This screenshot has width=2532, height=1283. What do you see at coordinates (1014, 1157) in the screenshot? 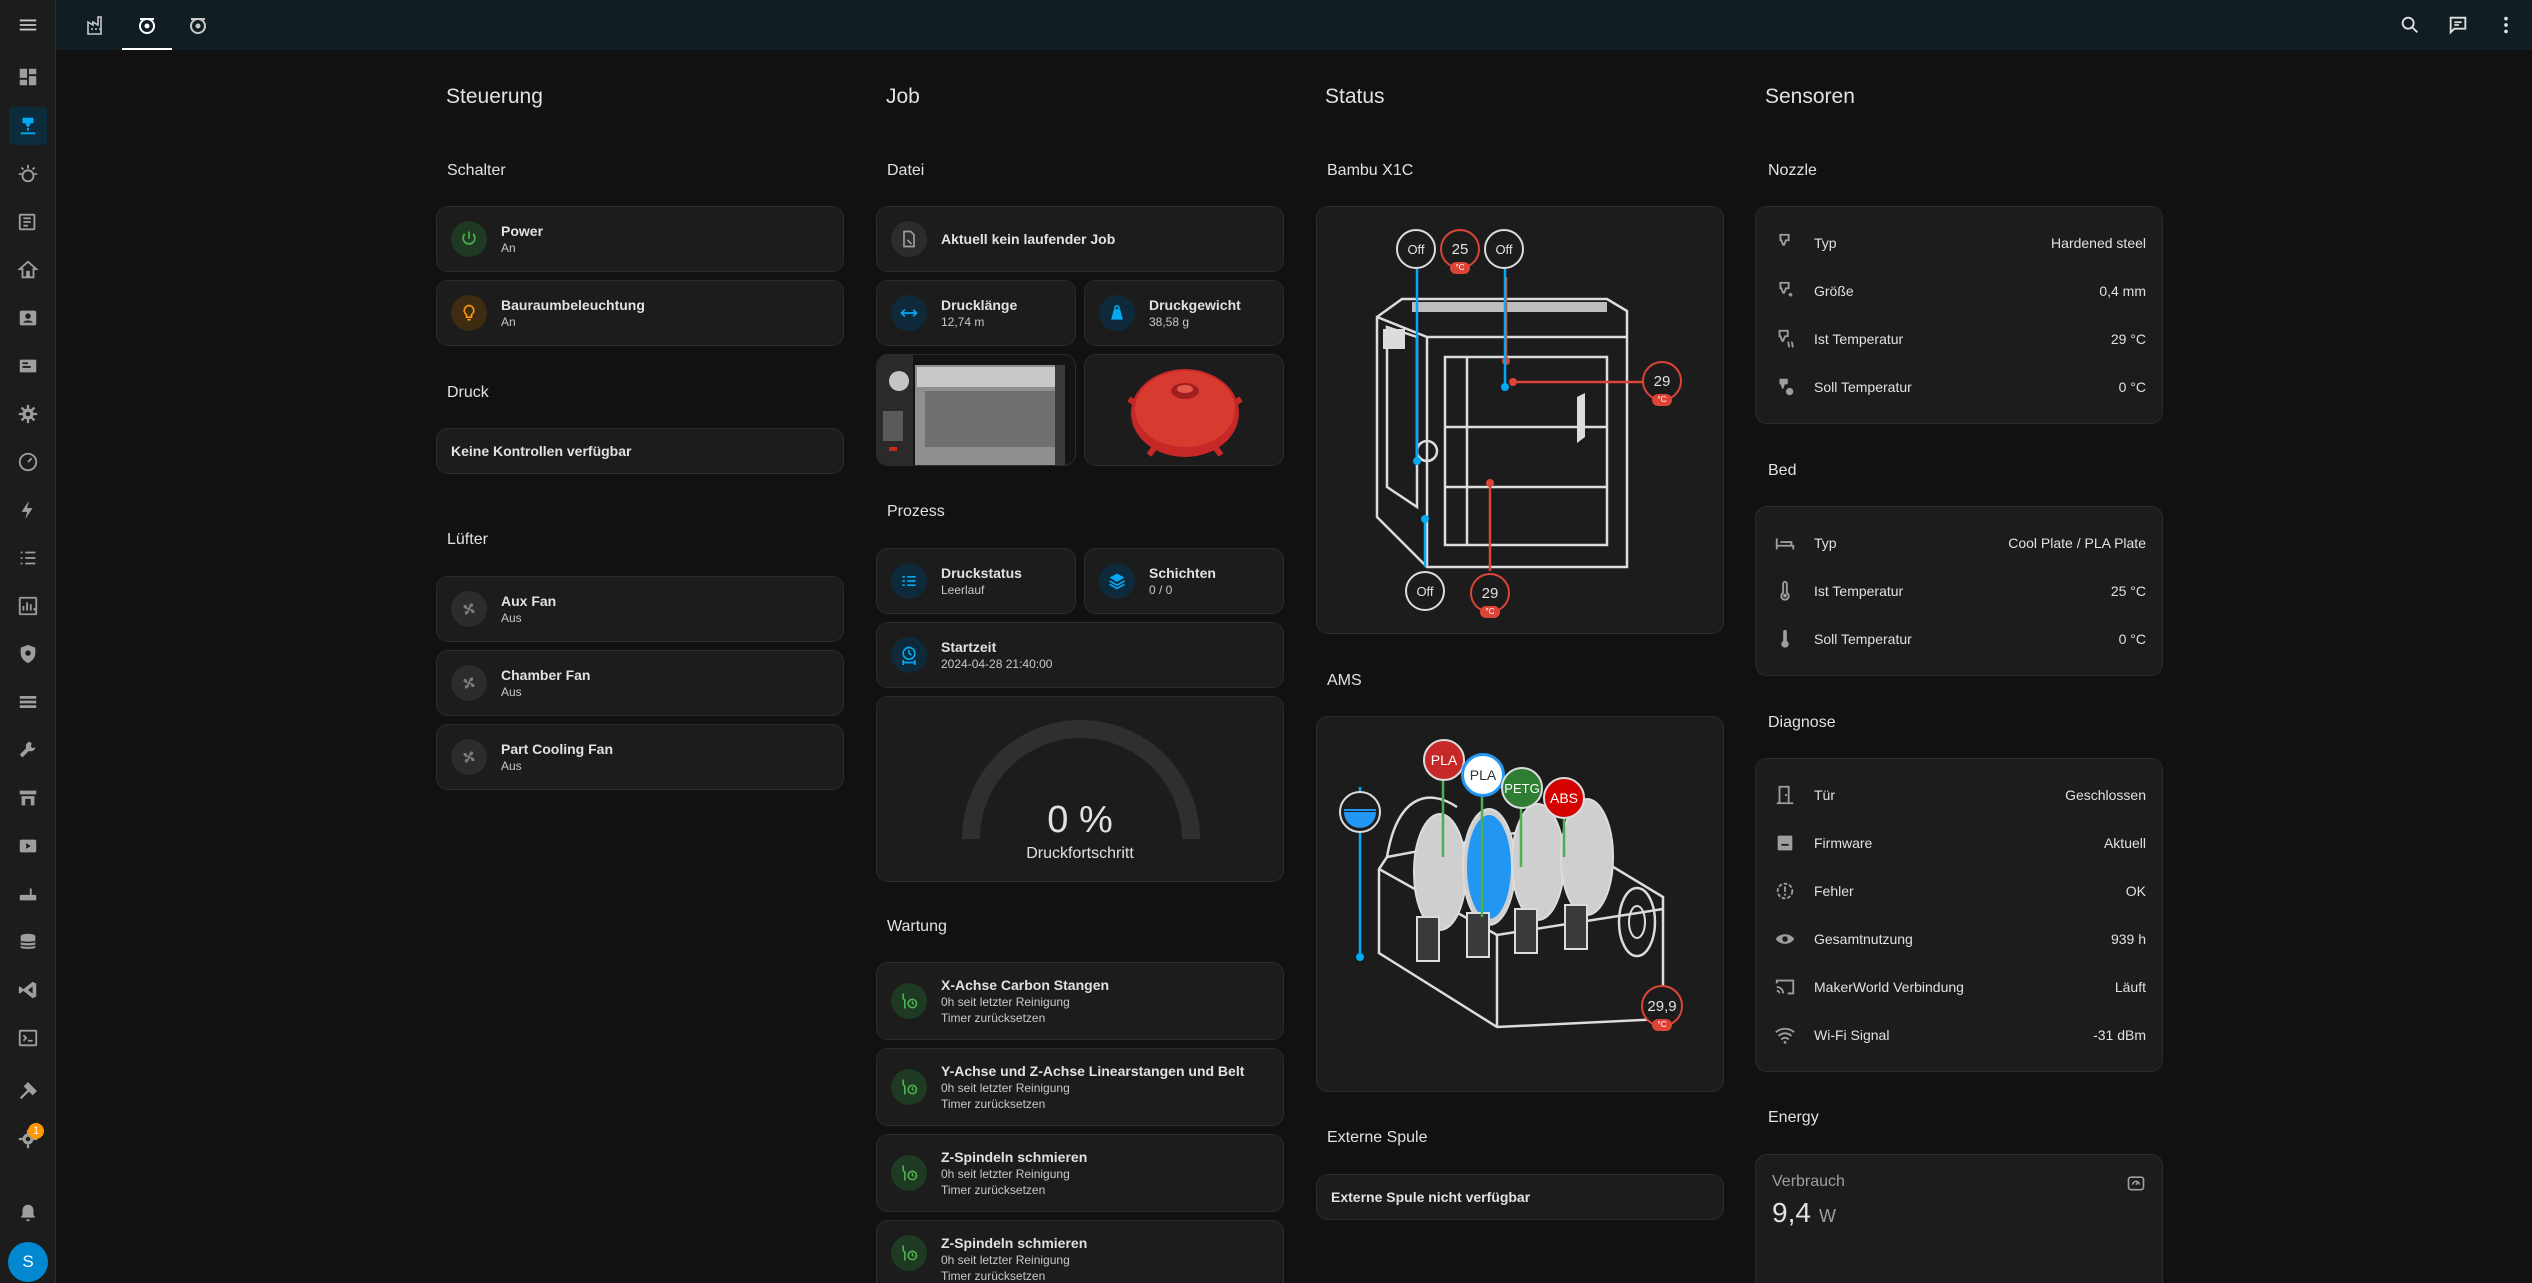
I see `tile-name: Z-Spindeln schmieren` at bounding box center [1014, 1157].